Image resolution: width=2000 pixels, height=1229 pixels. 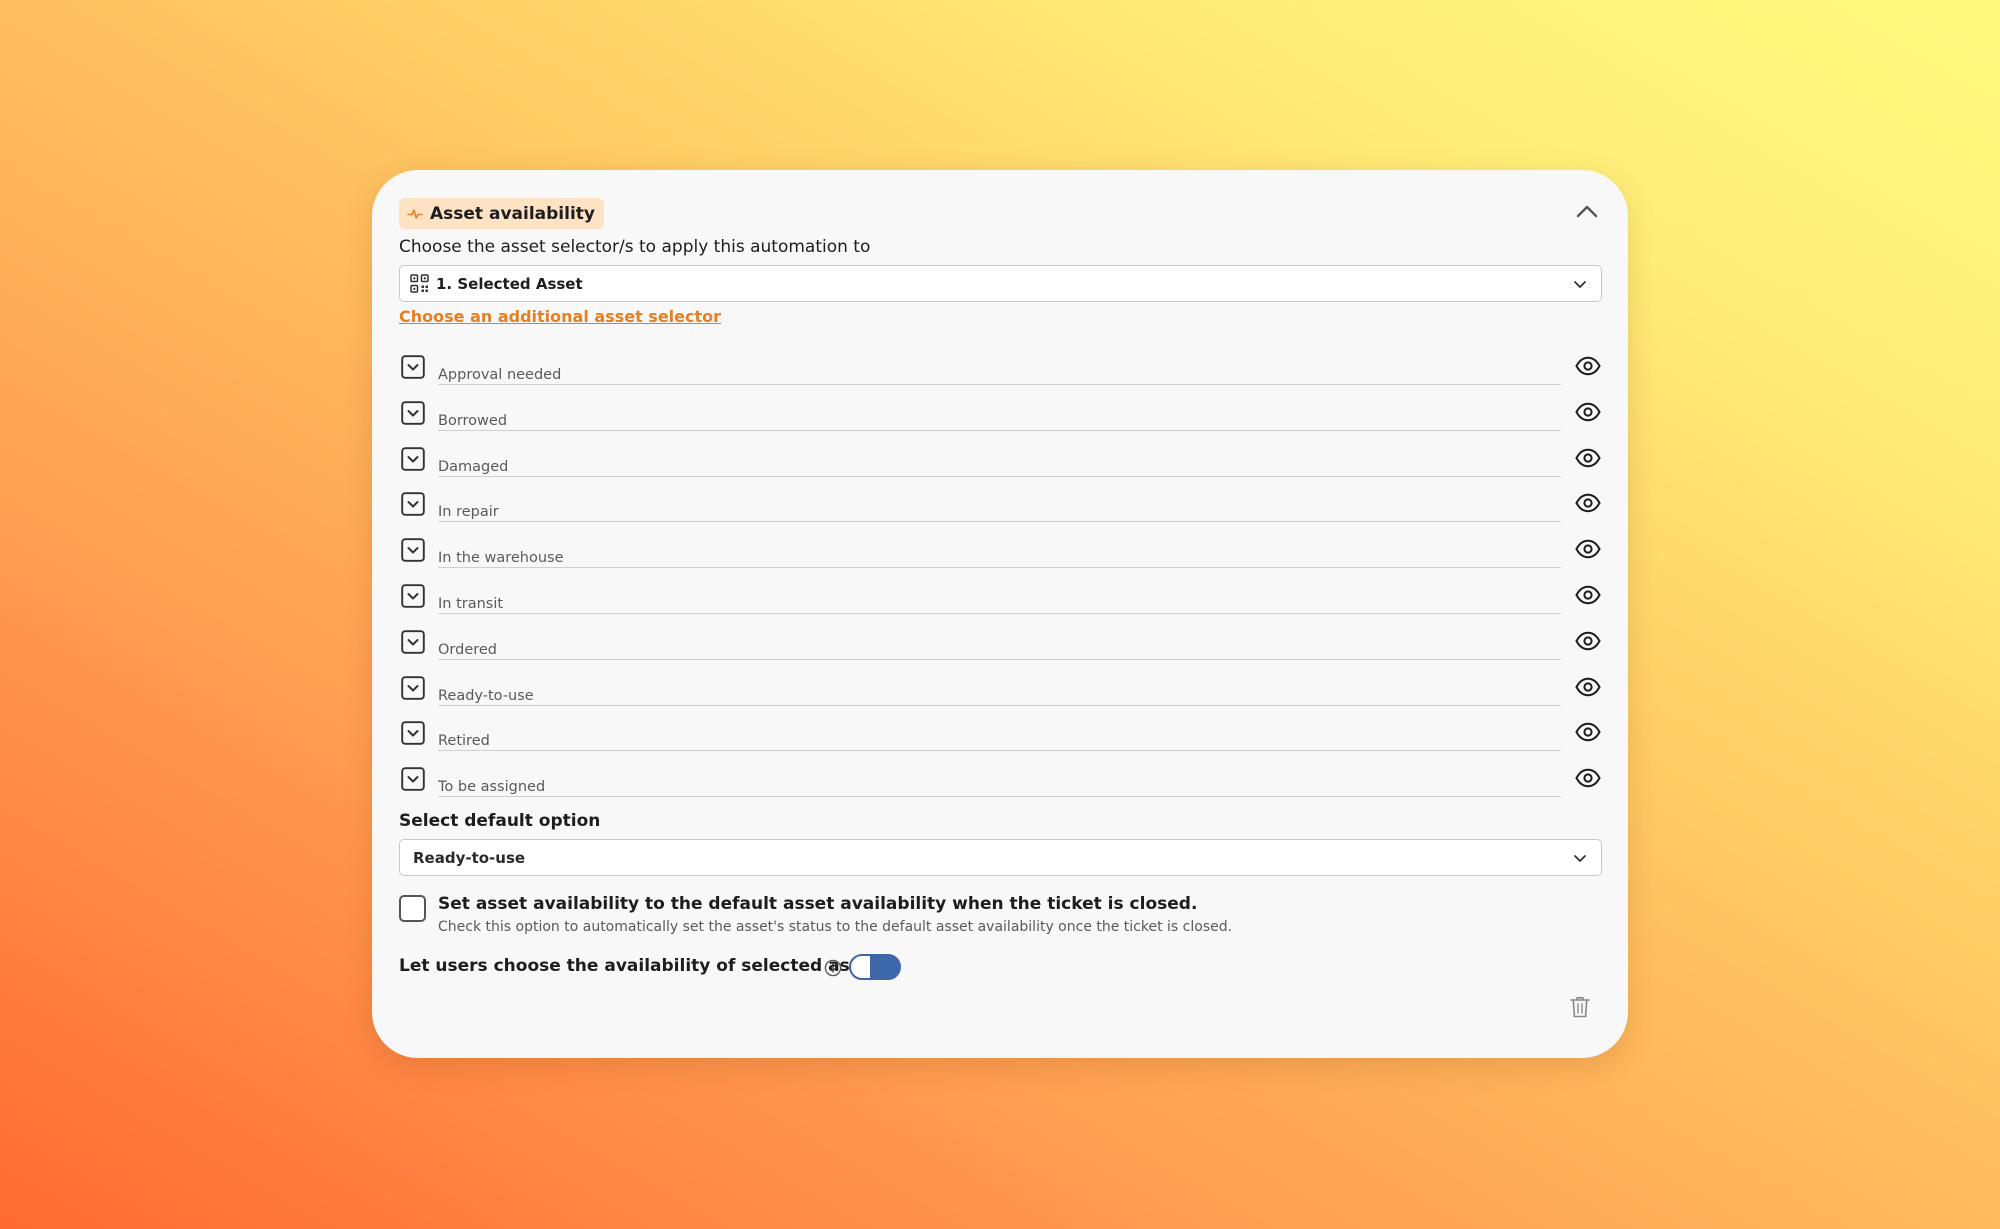 I want to click on status-row: Borrowed, so click(x=1000, y=423).